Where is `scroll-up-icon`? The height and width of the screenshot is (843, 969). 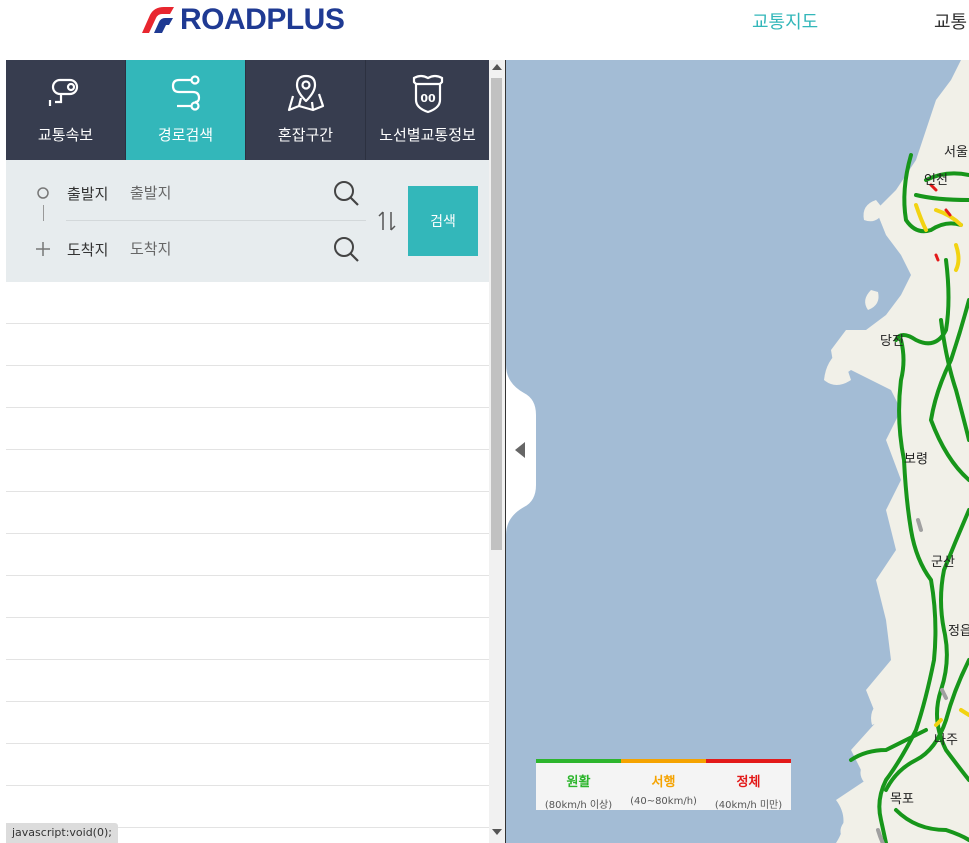
scroll-up-icon is located at coordinates (497, 67).